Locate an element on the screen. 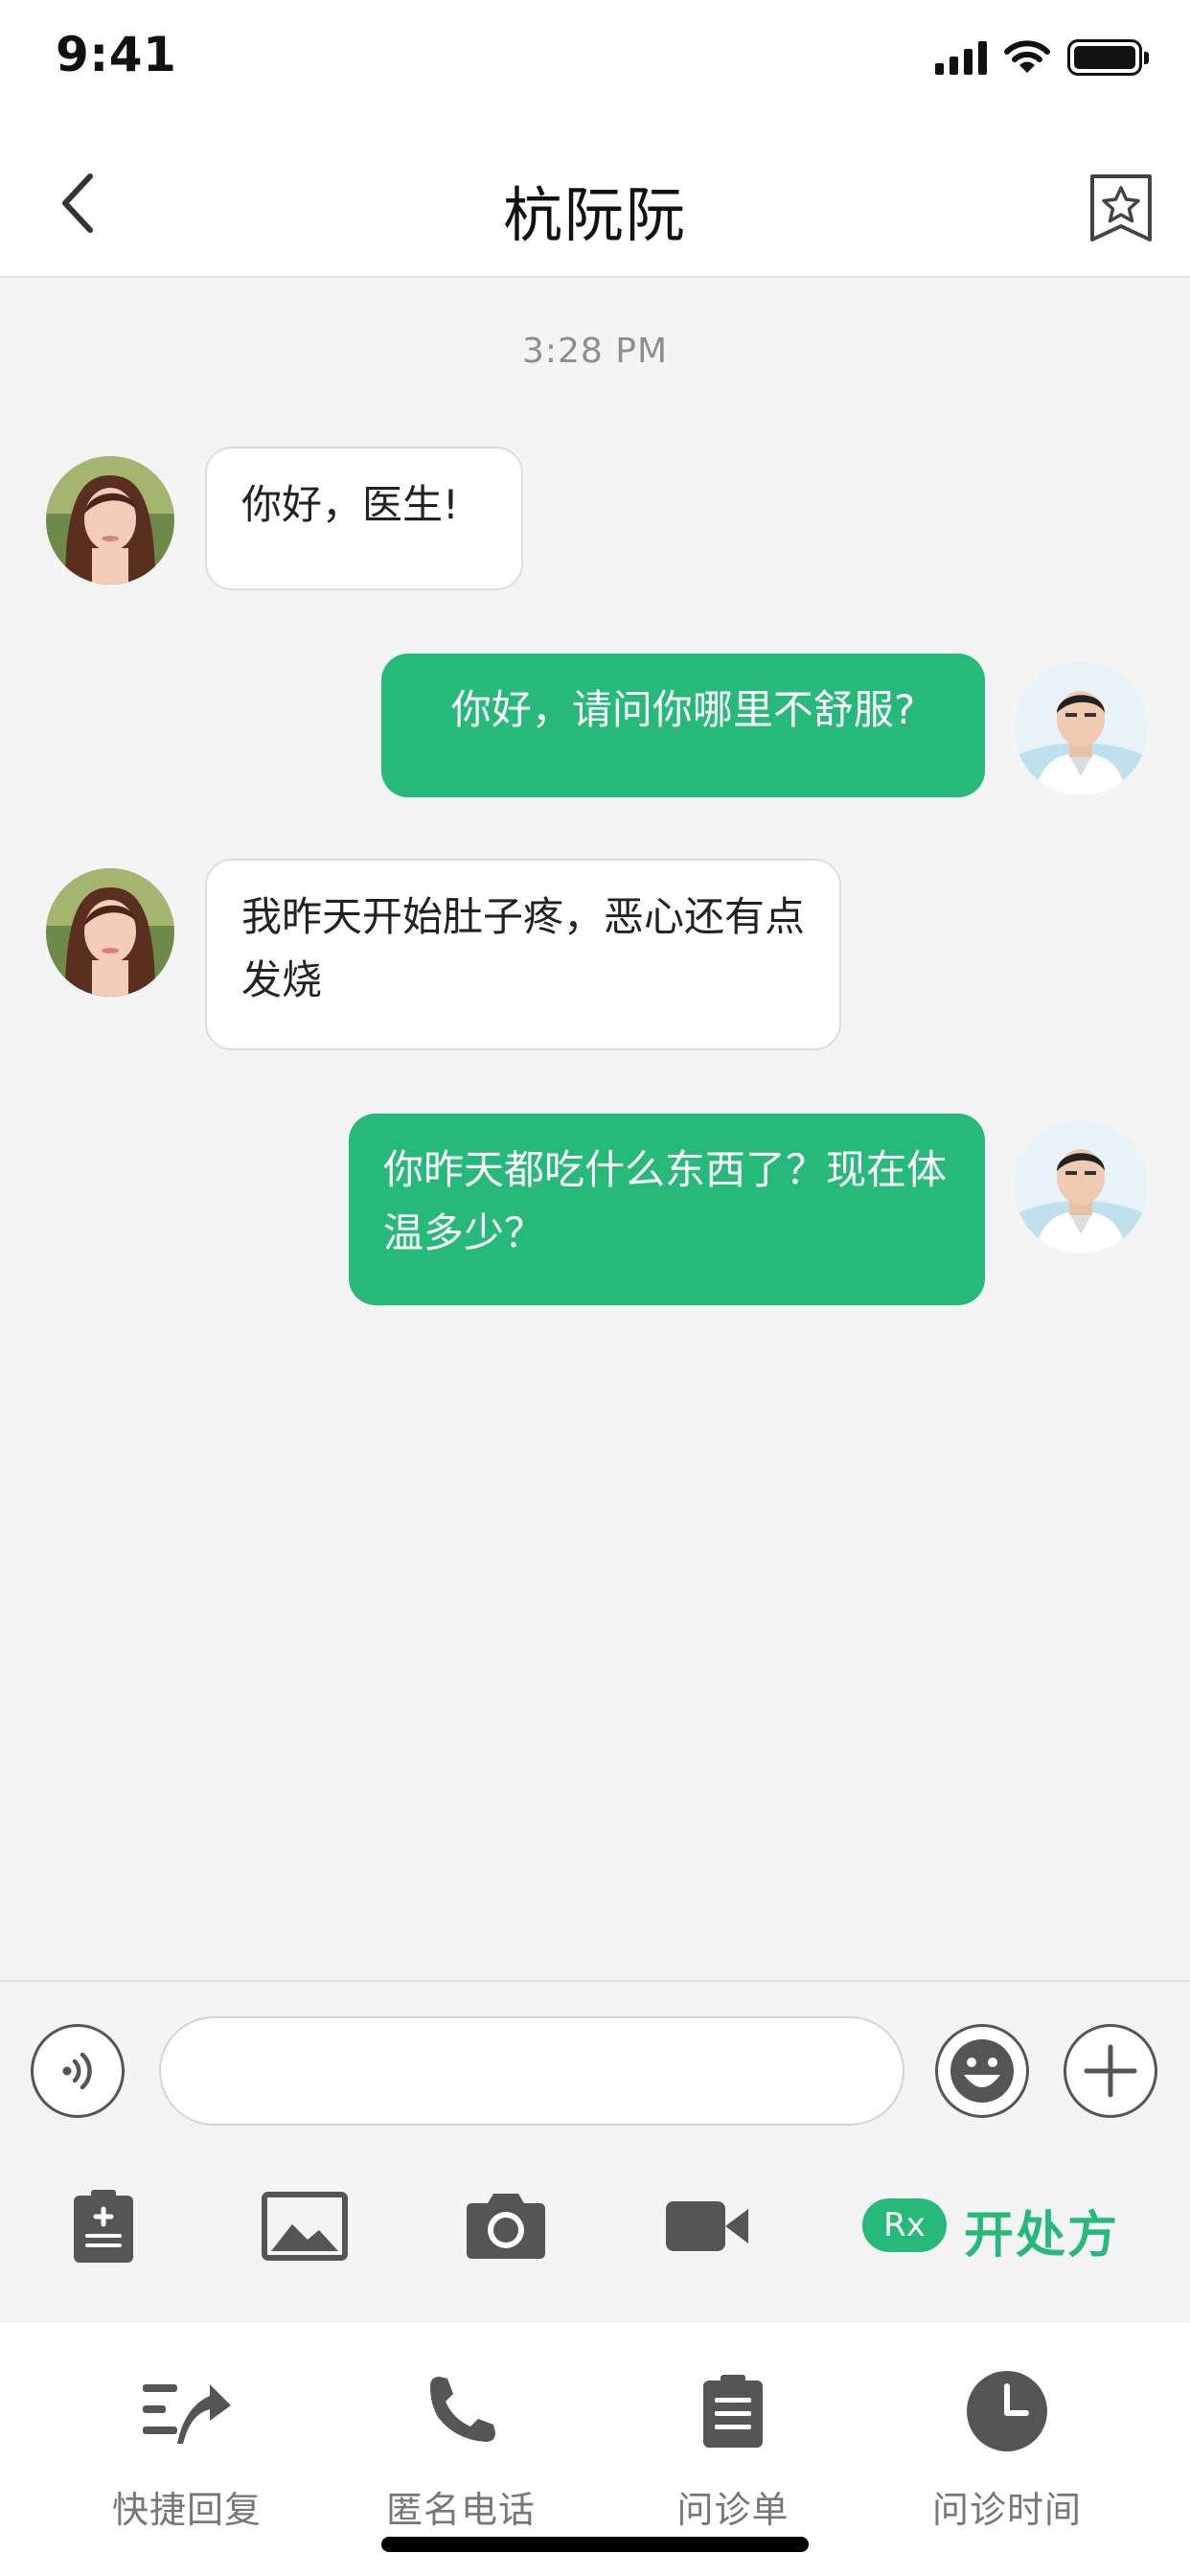 The height and width of the screenshot is (2576, 1190). photo-button is located at coordinates (305, 2226).